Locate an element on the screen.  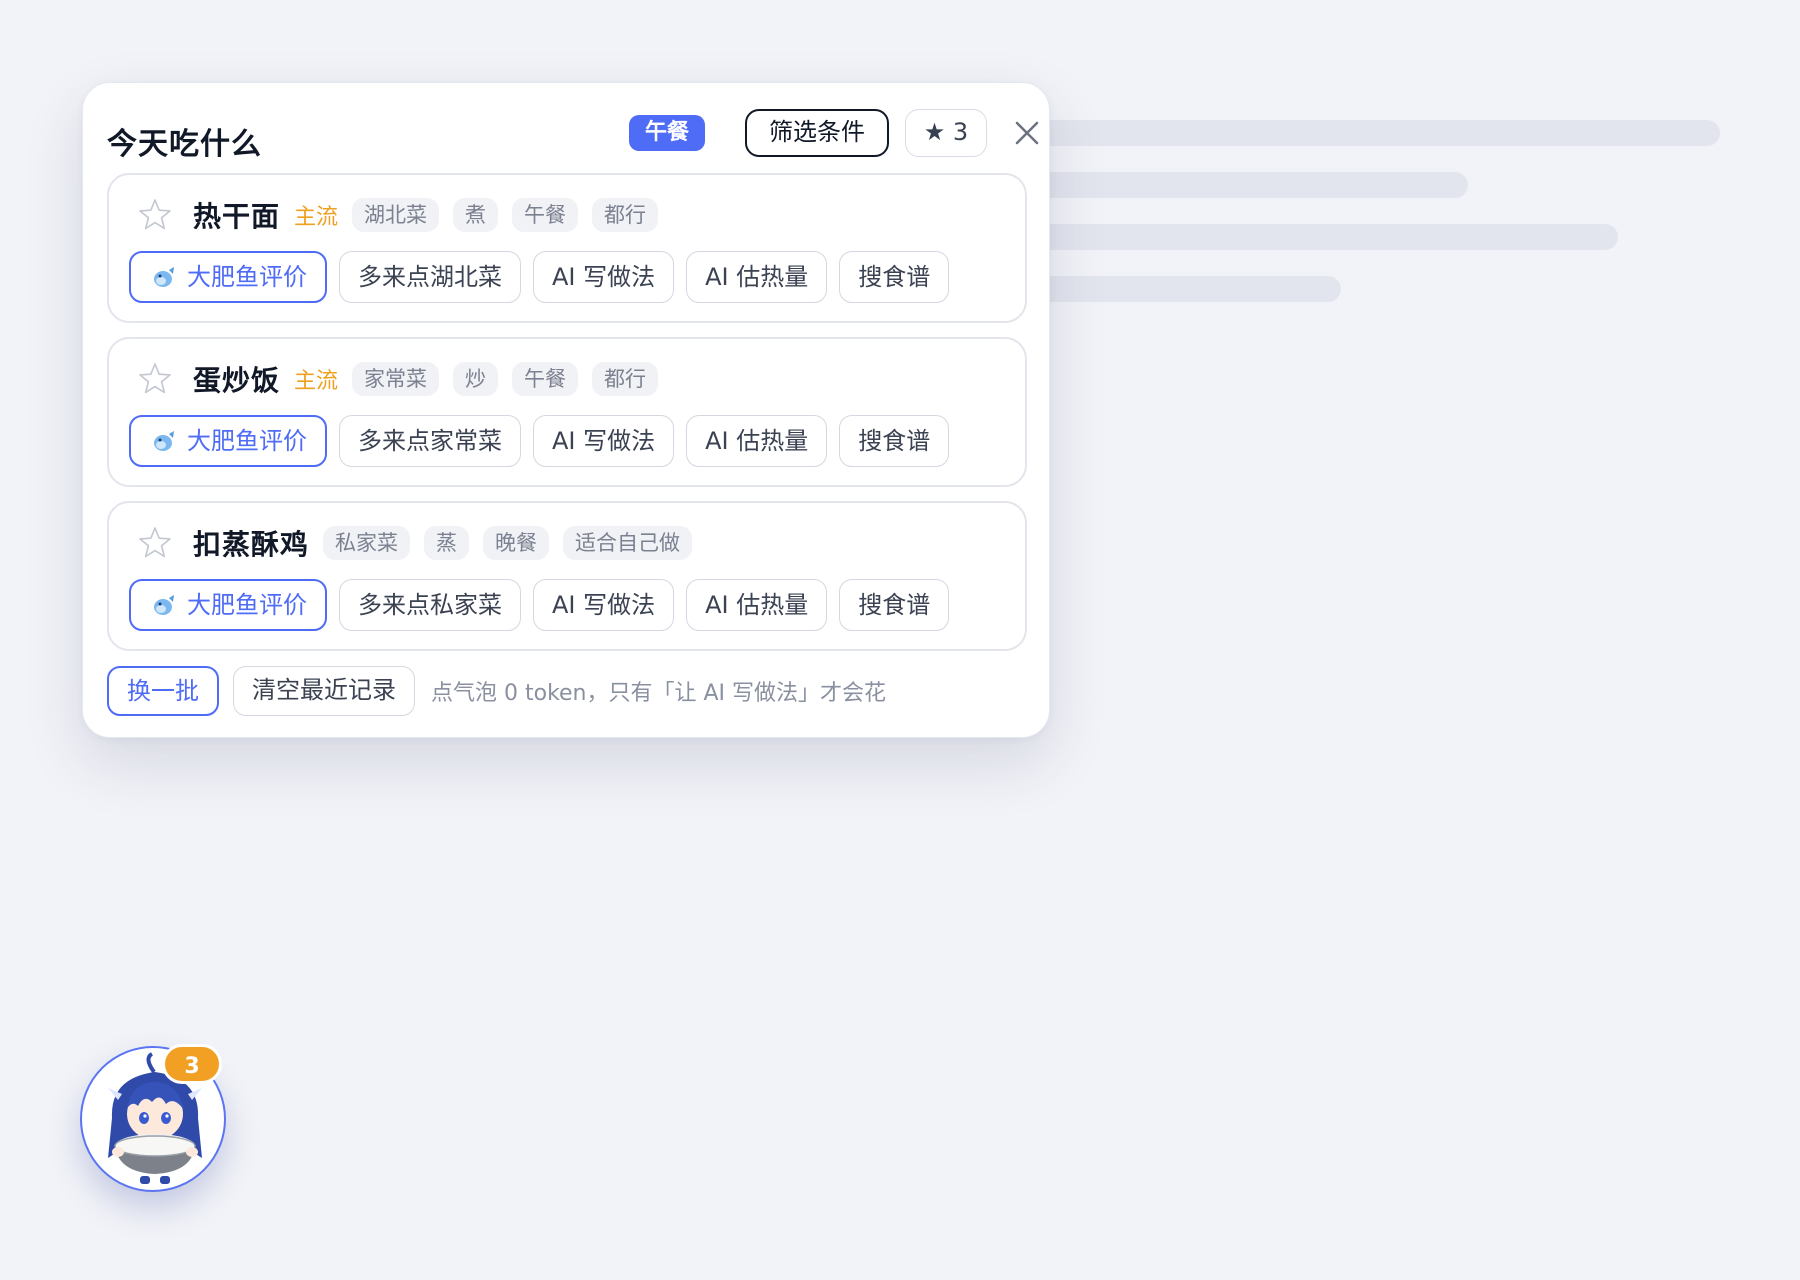
dish-name: 扣蒸酥鸡 is located at coordinates (251, 544).